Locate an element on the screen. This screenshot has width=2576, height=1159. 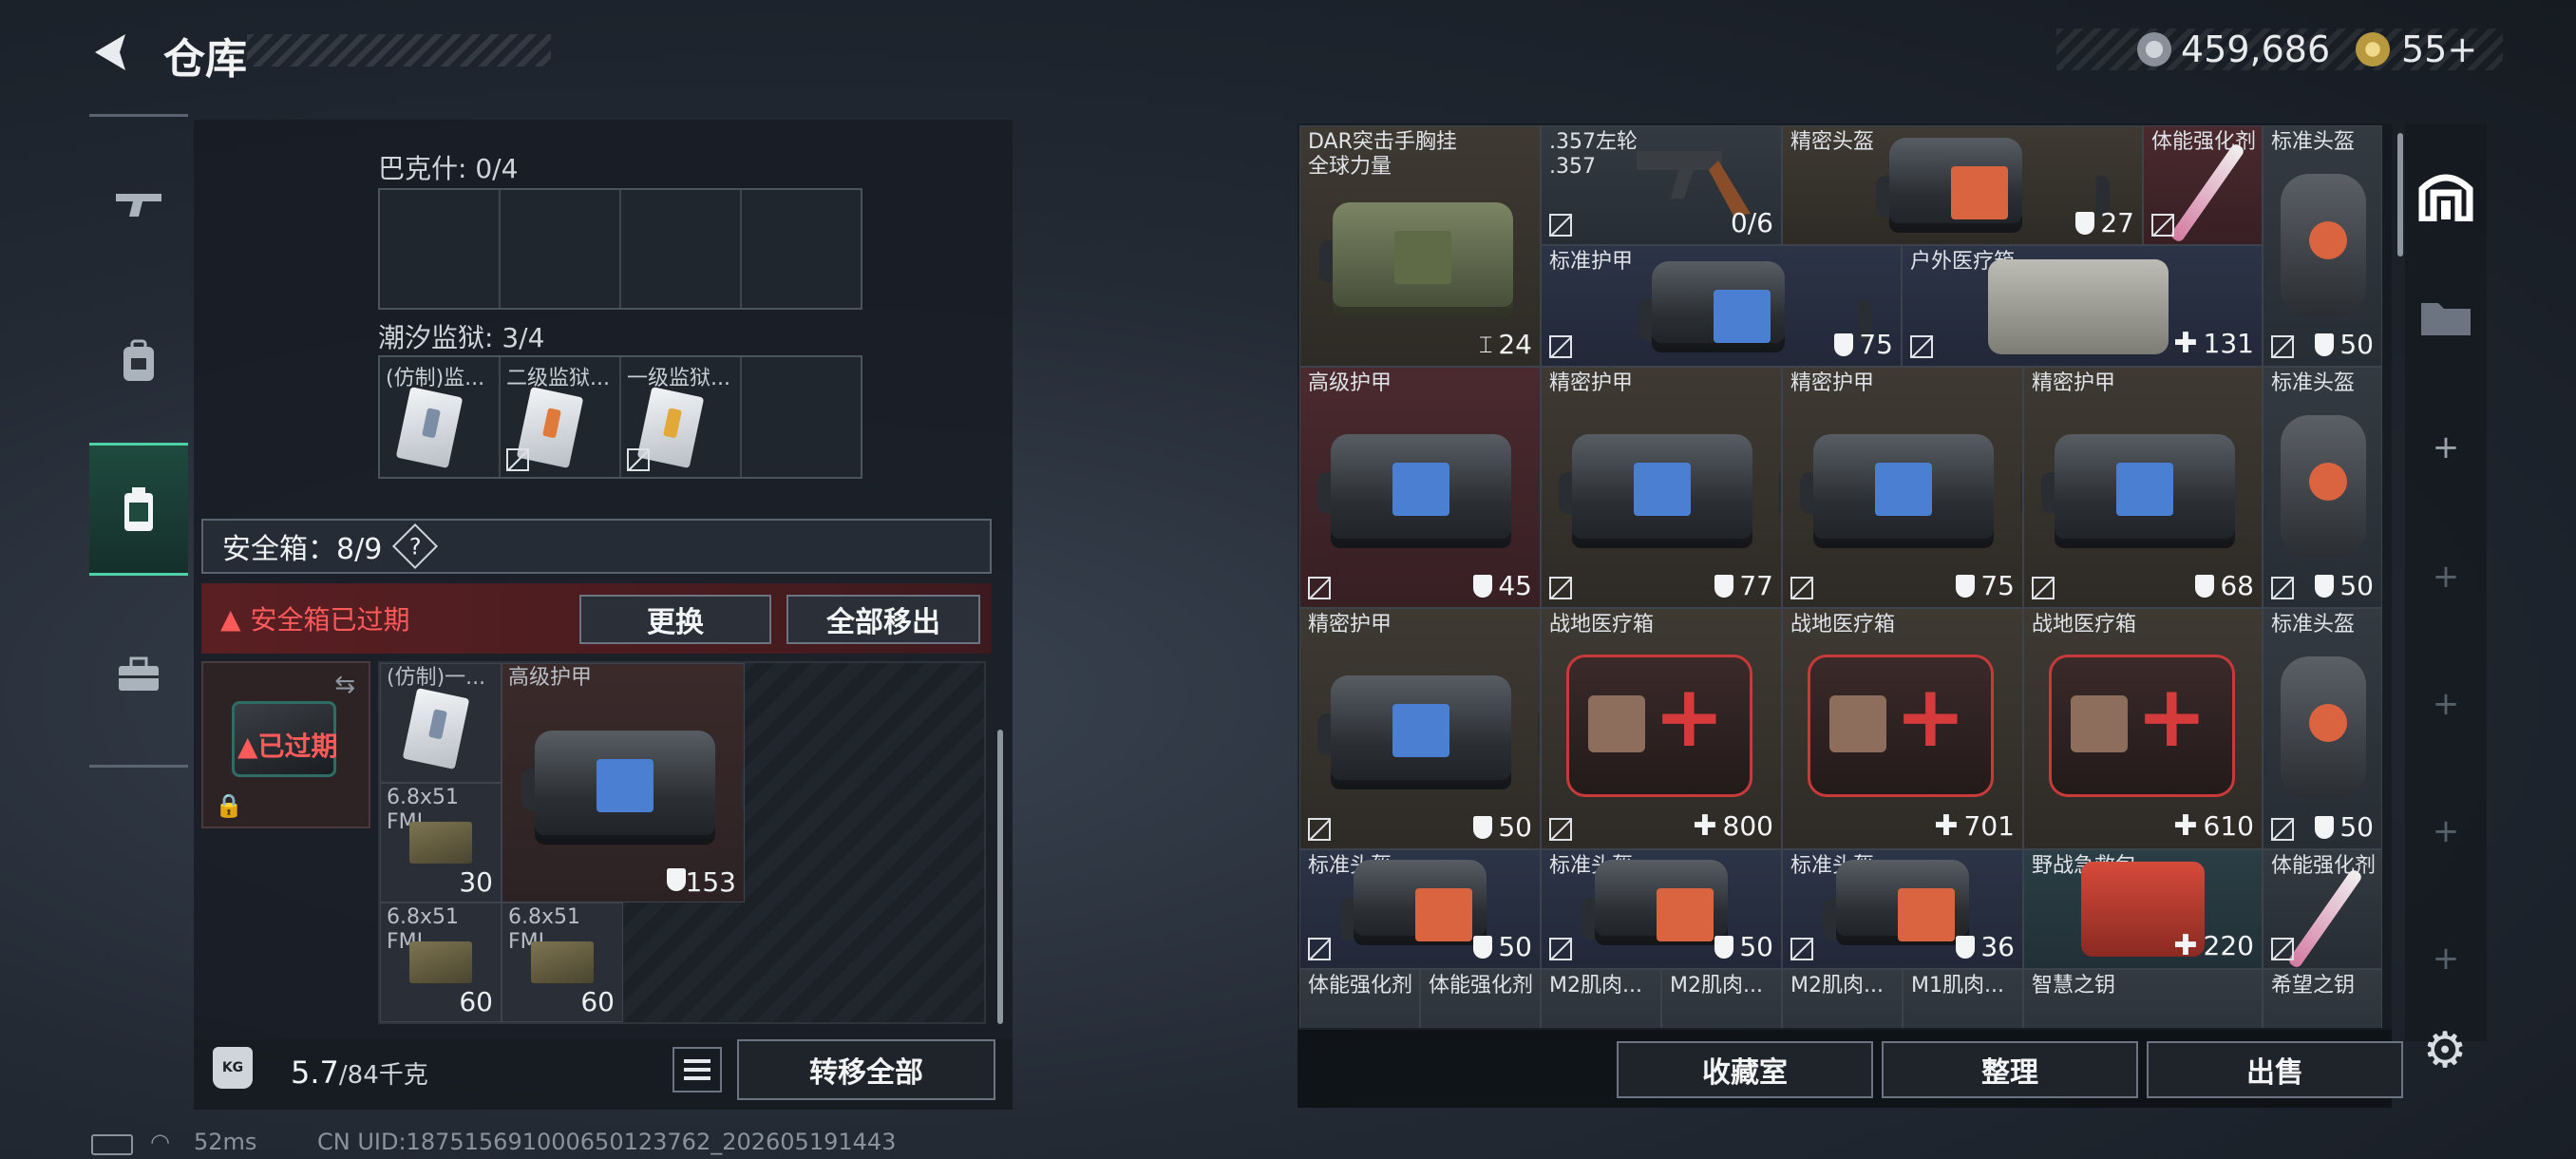
armor-image is located at coordinates (632, 788).